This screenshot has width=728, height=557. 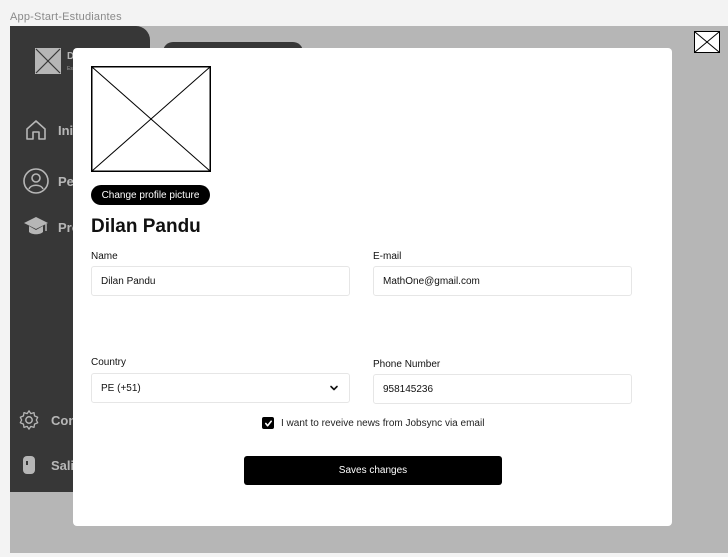 I want to click on phone-label: Phone Number, so click(x=407, y=364).